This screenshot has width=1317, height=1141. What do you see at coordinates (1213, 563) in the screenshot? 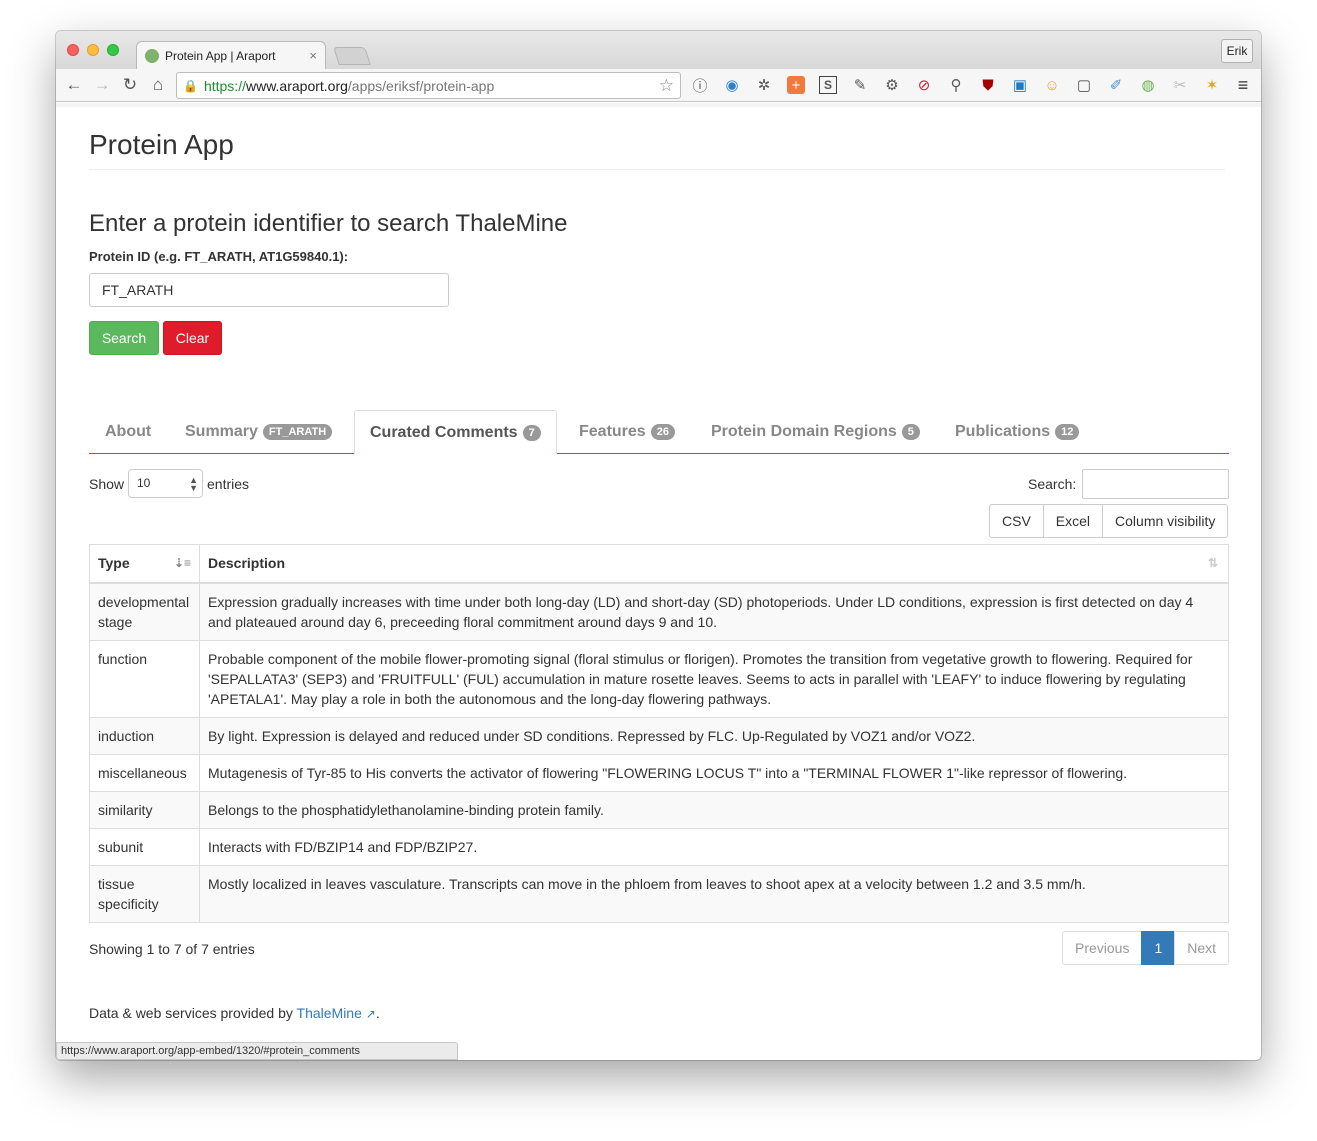
I see `sort-both-icon: ⇅` at bounding box center [1213, 563].